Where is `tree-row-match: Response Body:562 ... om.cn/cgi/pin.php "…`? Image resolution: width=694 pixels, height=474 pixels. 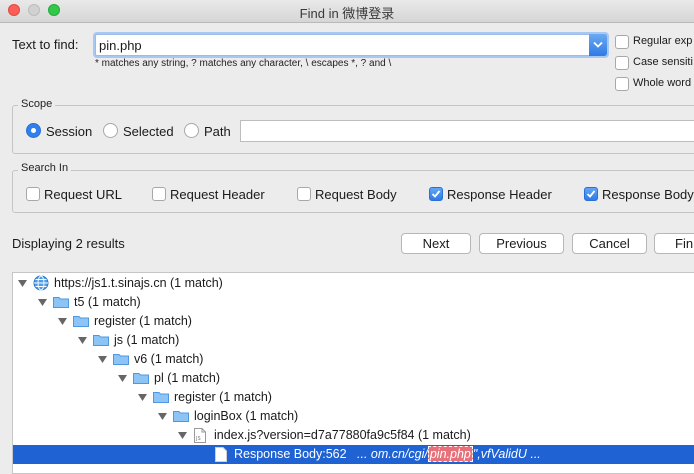
tree-row-match: Response Body:562 ... om.cn/cgi/pin.php "… is located at coordinates (353, 454).